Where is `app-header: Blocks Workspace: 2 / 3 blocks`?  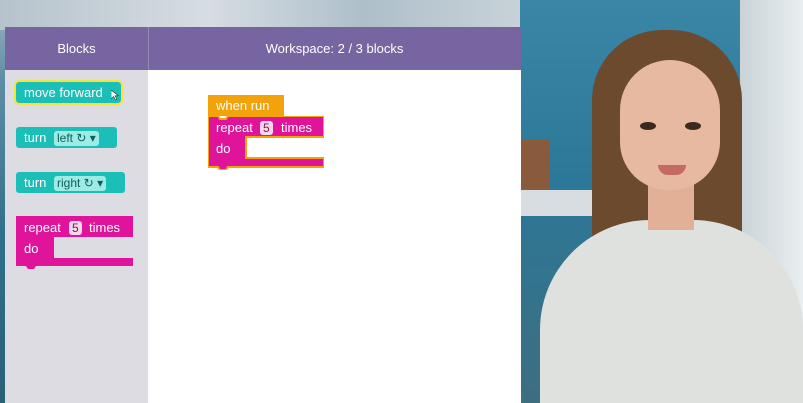
app-header: Blocks Workspace: 2 / 3 blocks is located at coordinates (263, 48).